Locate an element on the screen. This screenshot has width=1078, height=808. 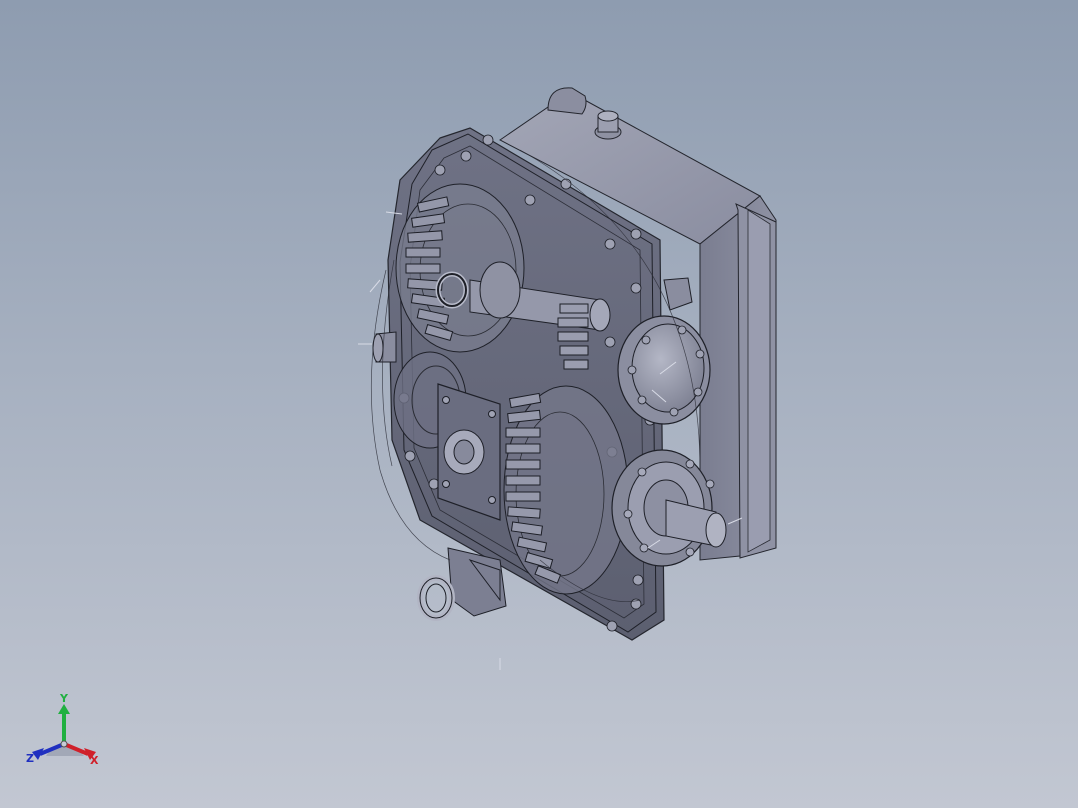
breather-plug is located at coordinates (608, 125).